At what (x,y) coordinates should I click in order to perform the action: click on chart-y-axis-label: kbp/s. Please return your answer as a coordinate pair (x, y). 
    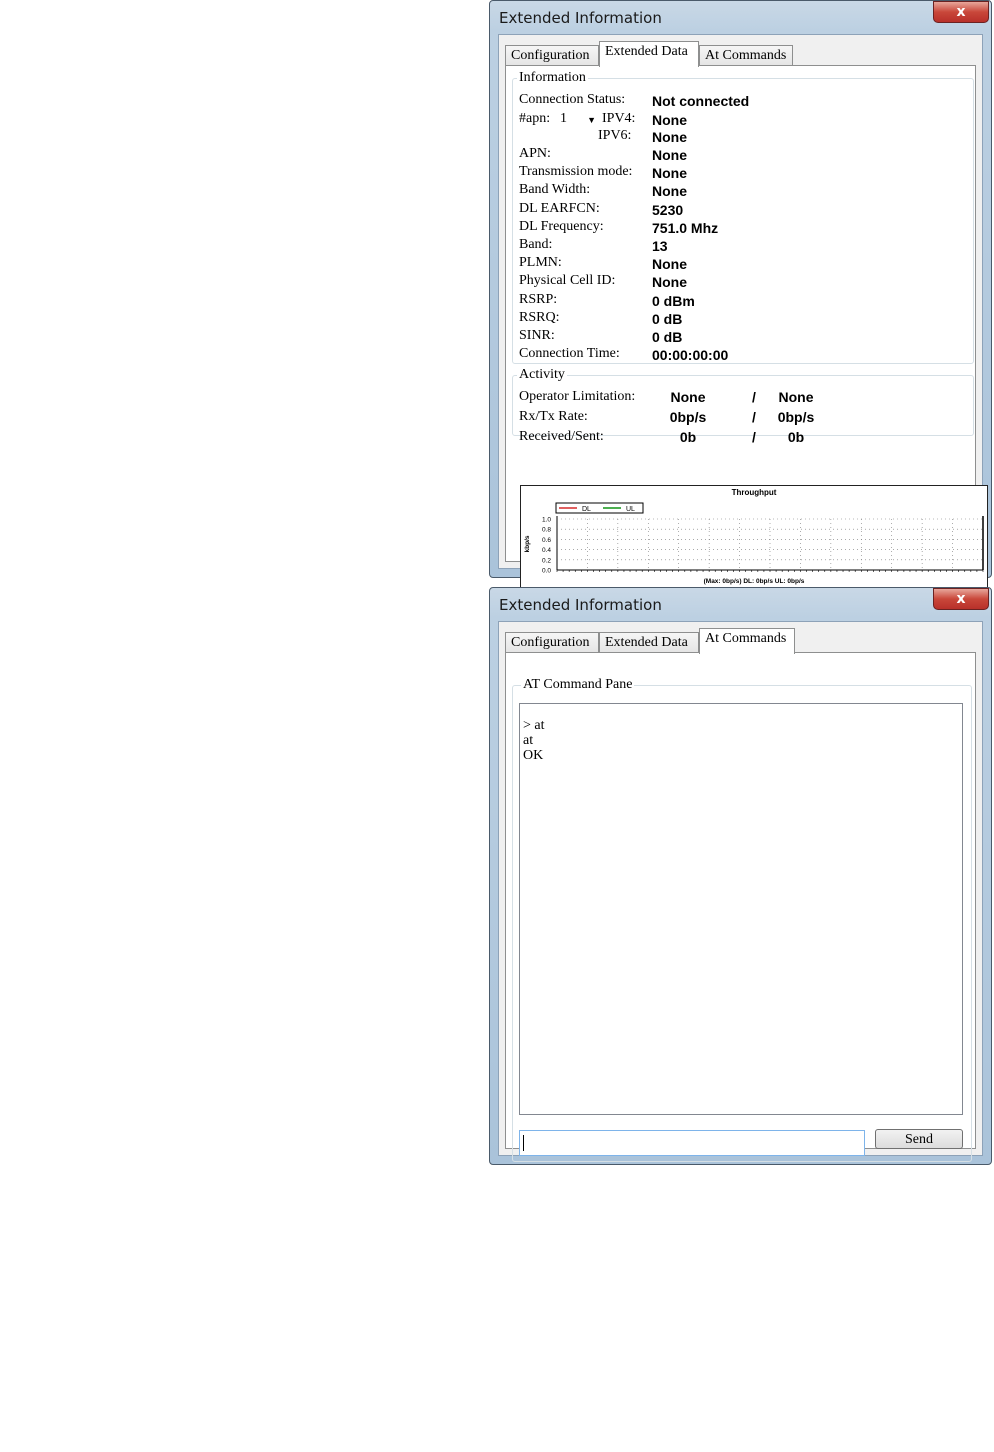
    Looking at the image, I should click on (527, 543).